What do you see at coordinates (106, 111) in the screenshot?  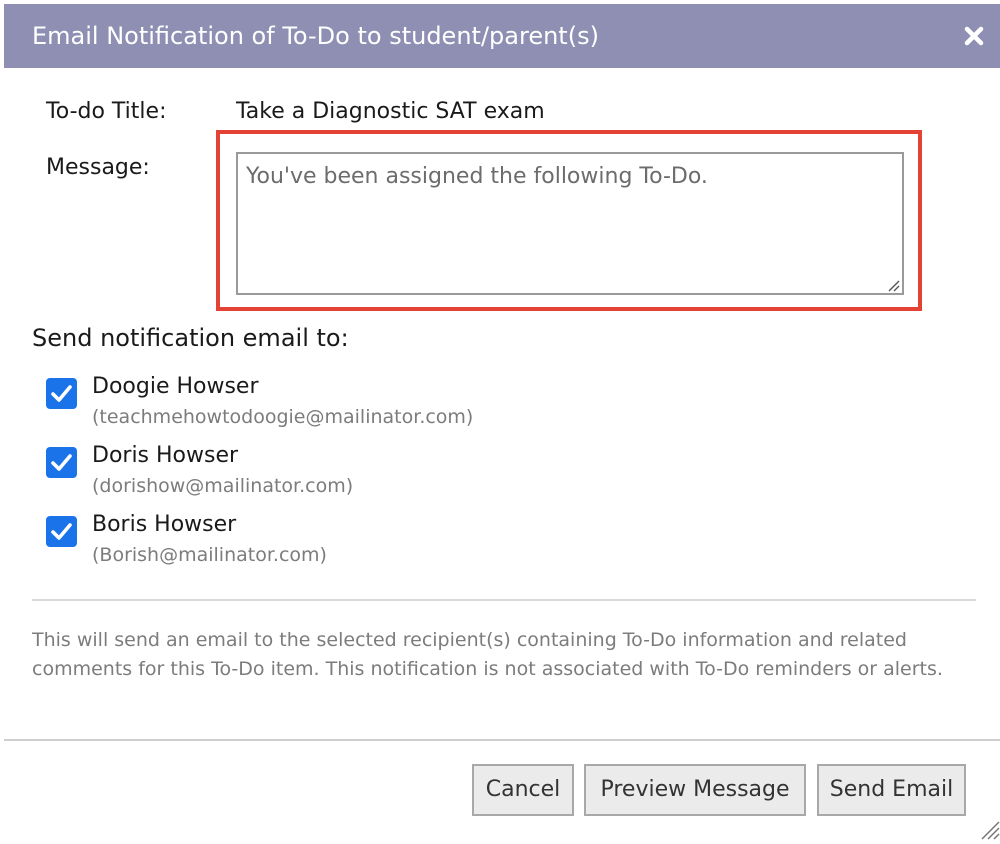 I see `todo-title-label: To-do Title:` at bounding box center [106, 111].